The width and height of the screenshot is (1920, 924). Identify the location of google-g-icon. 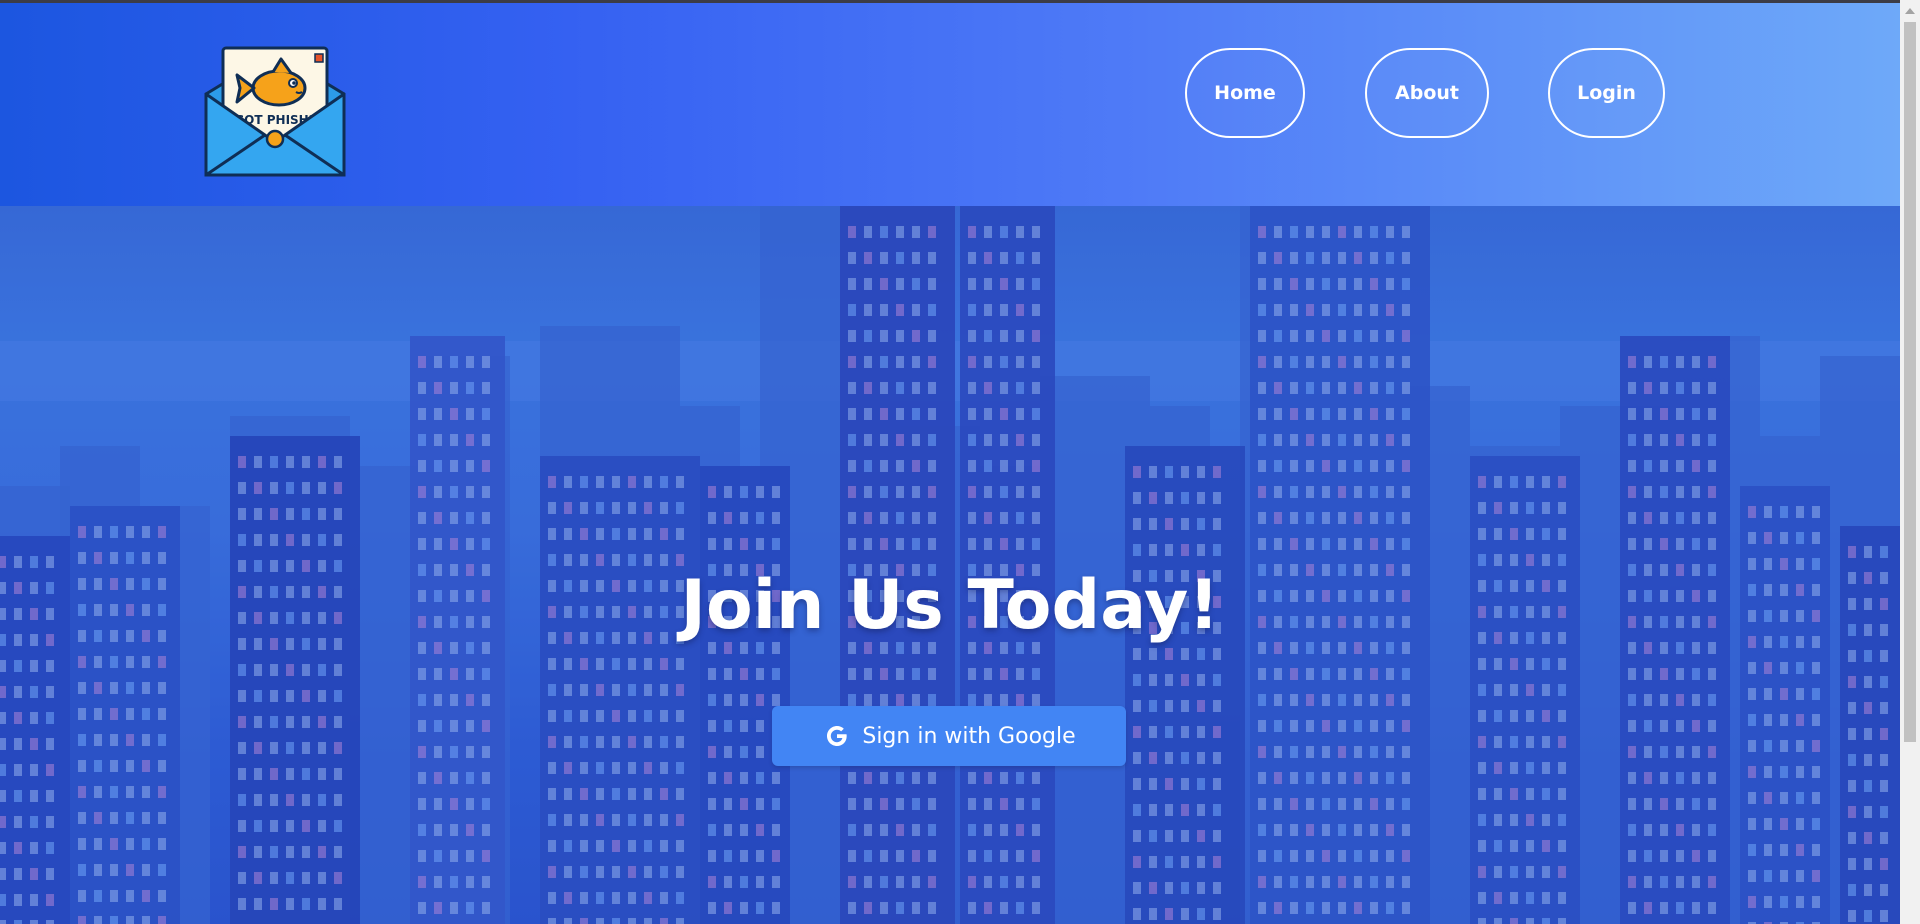
(837, 736).